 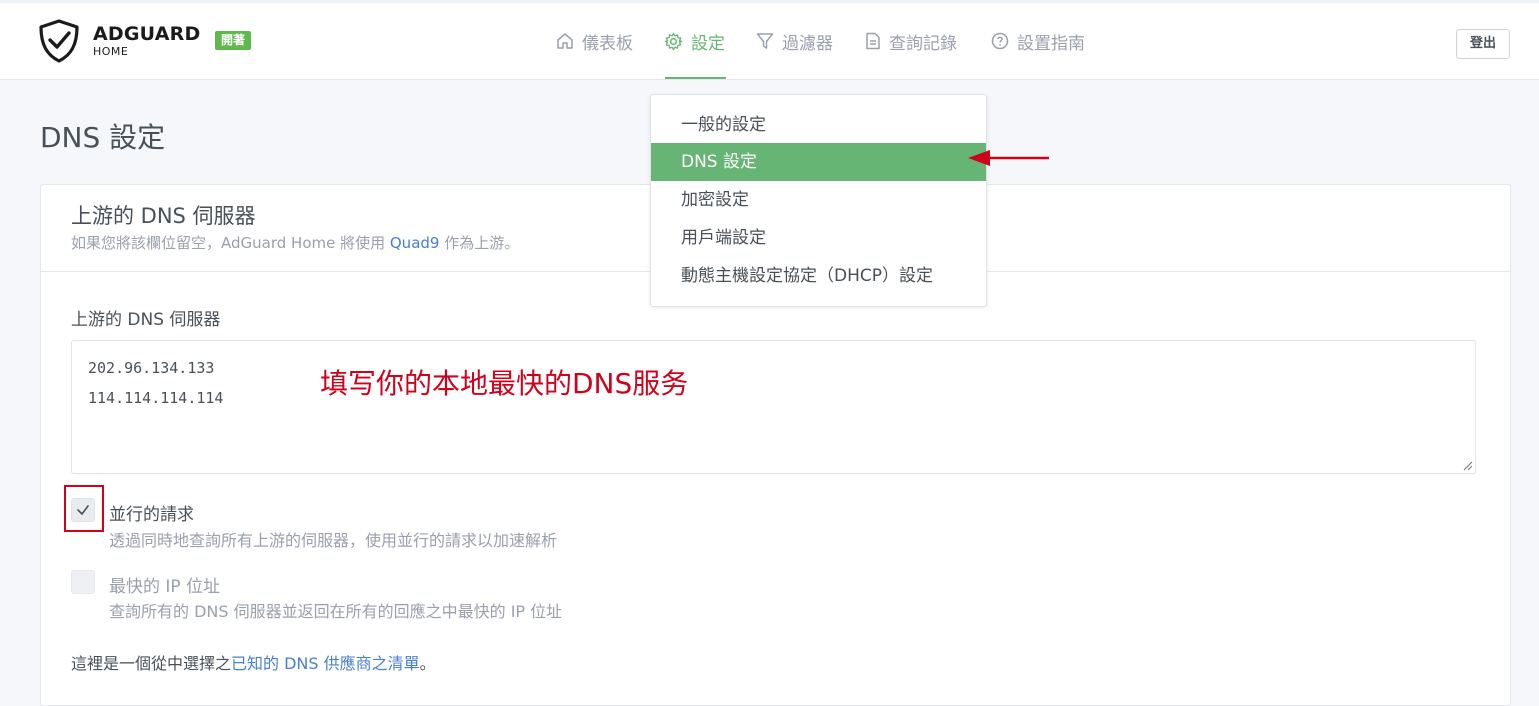 What do you see at coordinates (607, 43) in the screenshot?
I see `nav-dashboard-label: 儀表板` at bounding box center [607, 43].